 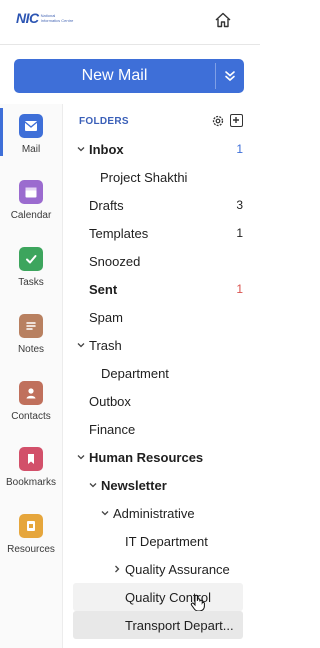 What do you see at coordinates (161, 289) in the screenshot?
I see `folder-sent: Sent 1` at bounding box center [161, 289].